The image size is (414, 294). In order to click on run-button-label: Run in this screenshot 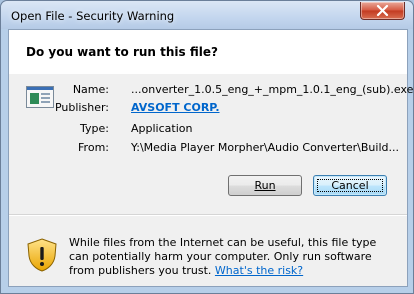, I will do `click(265, 185)`.